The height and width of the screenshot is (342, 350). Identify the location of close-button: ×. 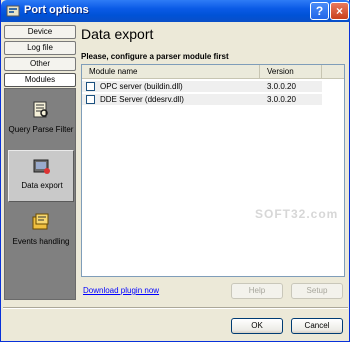
(339, 11).